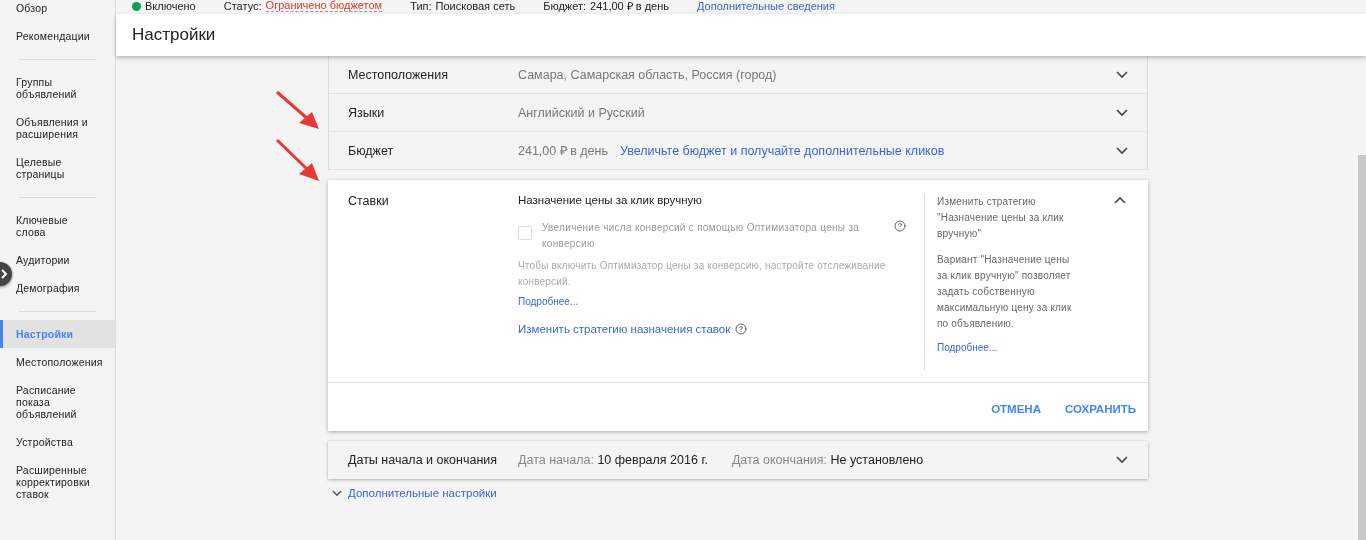  Describe the element at coordinates (701, 236) in the screenshot. I see `checkbox-label: Увеличение числа конверсий с помощью Оптимизатора цены за конверсию` at that location.